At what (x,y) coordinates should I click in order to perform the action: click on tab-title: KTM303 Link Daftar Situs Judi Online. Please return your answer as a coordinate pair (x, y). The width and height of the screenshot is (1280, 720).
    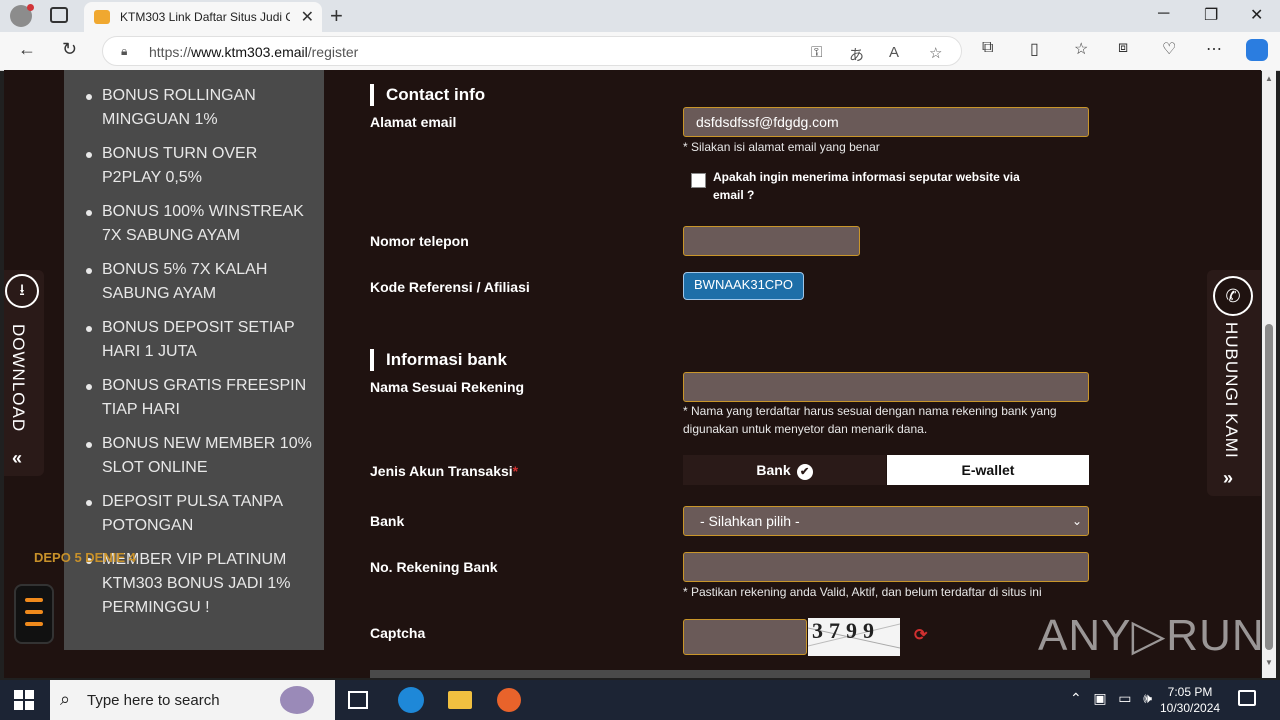
    Looking at the image, I should click on (205, 17).